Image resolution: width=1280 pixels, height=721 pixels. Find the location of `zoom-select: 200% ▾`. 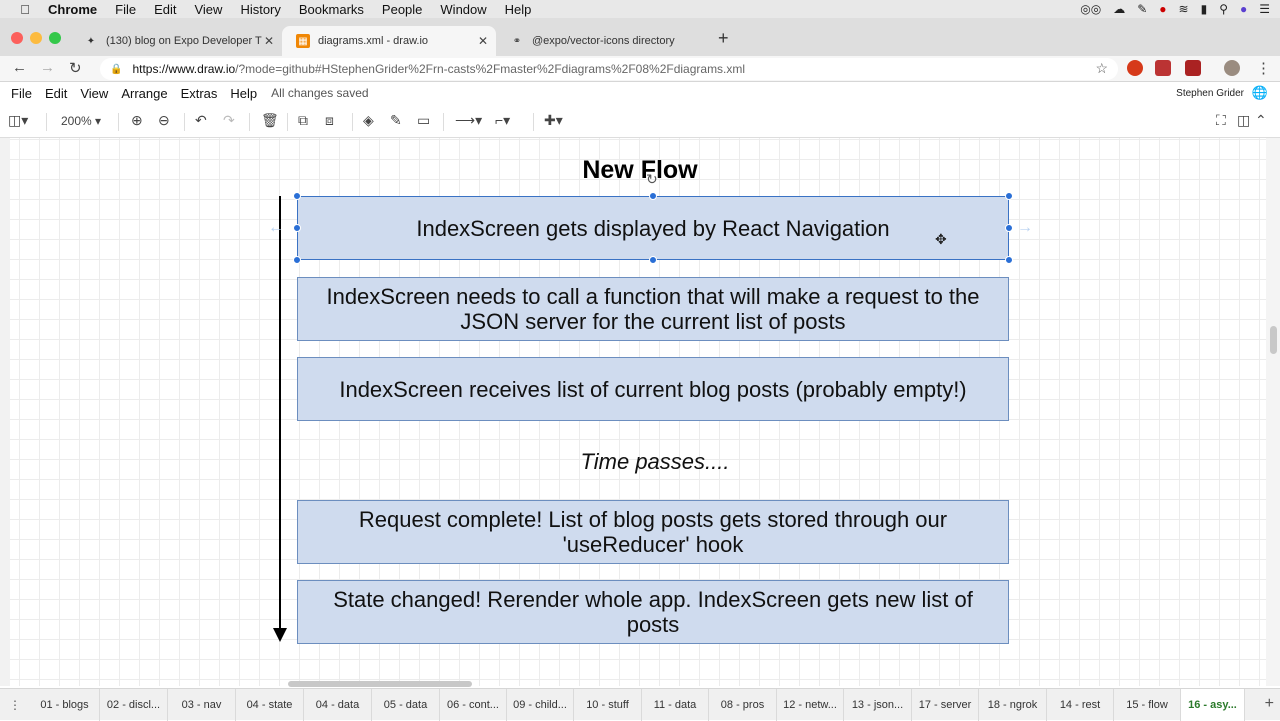

zoom-select: 200% ▾ is located at coordinates (81, 121).